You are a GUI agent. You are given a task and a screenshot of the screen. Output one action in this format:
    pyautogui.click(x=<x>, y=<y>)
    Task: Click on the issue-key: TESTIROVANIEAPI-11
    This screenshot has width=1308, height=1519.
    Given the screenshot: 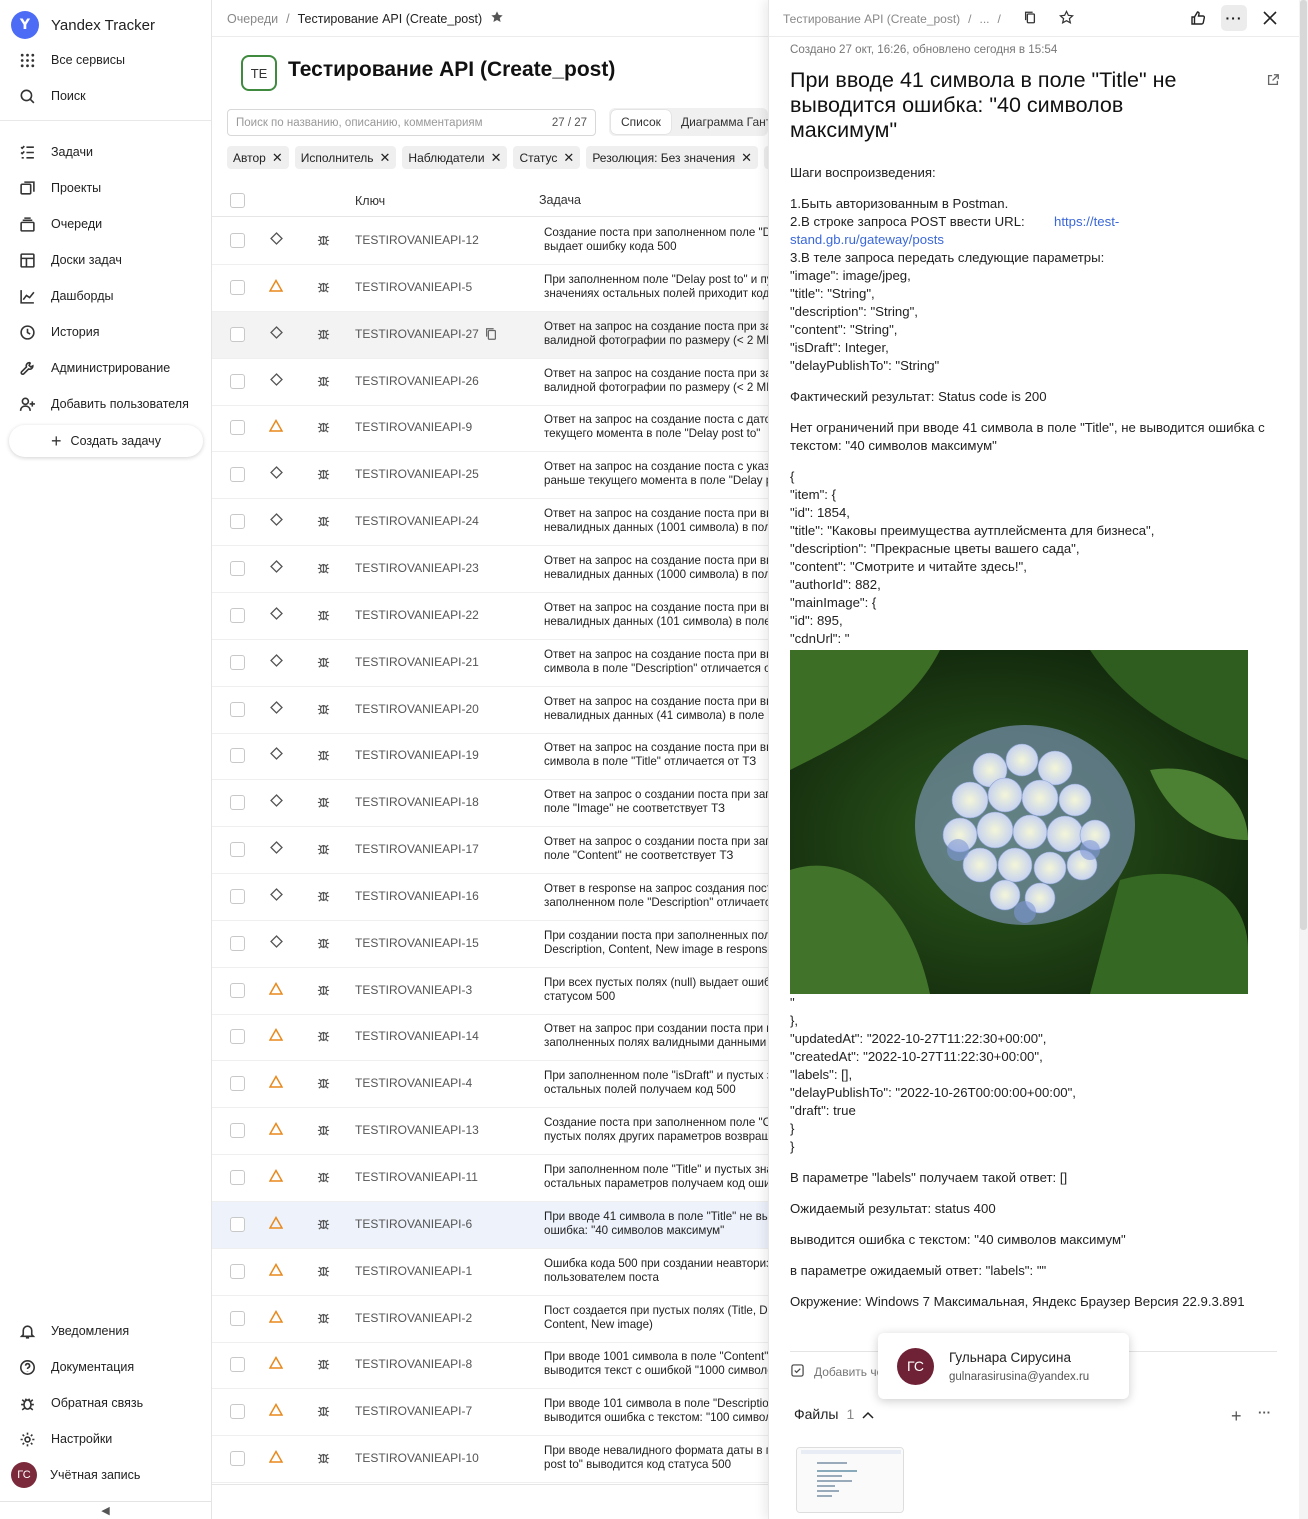 What is the action you would take?
    pyautogui.click(x=416, y=1177)
    